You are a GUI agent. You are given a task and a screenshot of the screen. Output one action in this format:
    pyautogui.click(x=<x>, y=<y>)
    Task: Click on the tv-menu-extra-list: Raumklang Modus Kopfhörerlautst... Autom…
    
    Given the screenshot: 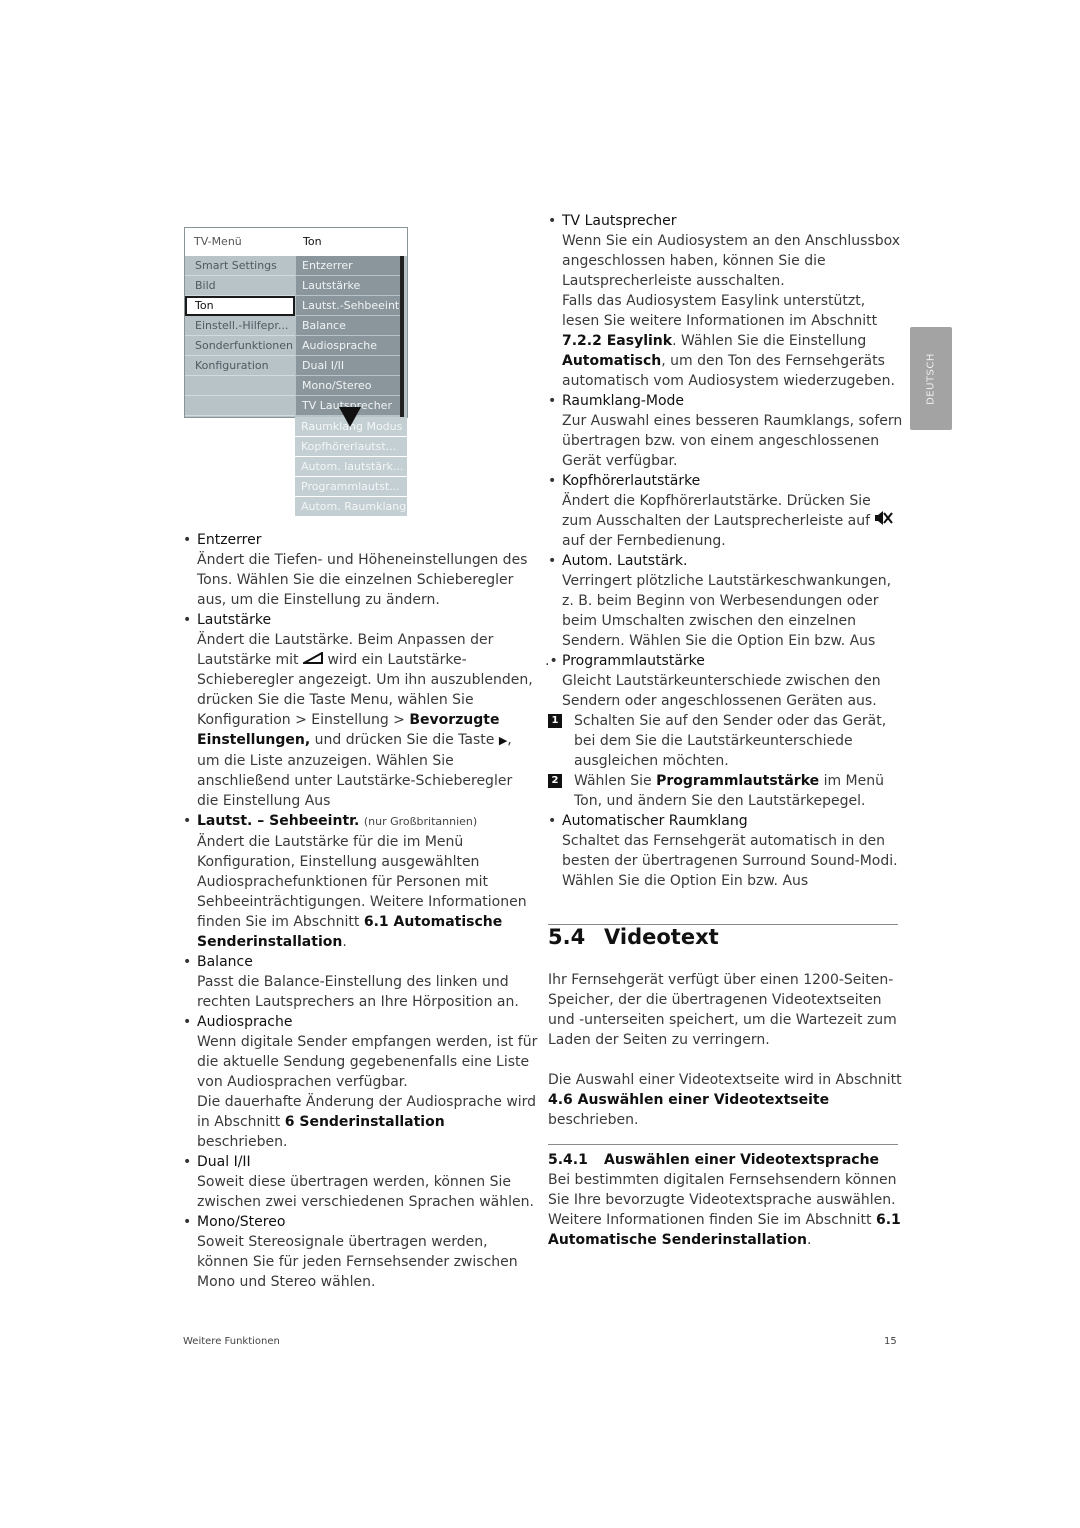 What is the action you would take?
    pyautogui.click(x=351, y=467)
    